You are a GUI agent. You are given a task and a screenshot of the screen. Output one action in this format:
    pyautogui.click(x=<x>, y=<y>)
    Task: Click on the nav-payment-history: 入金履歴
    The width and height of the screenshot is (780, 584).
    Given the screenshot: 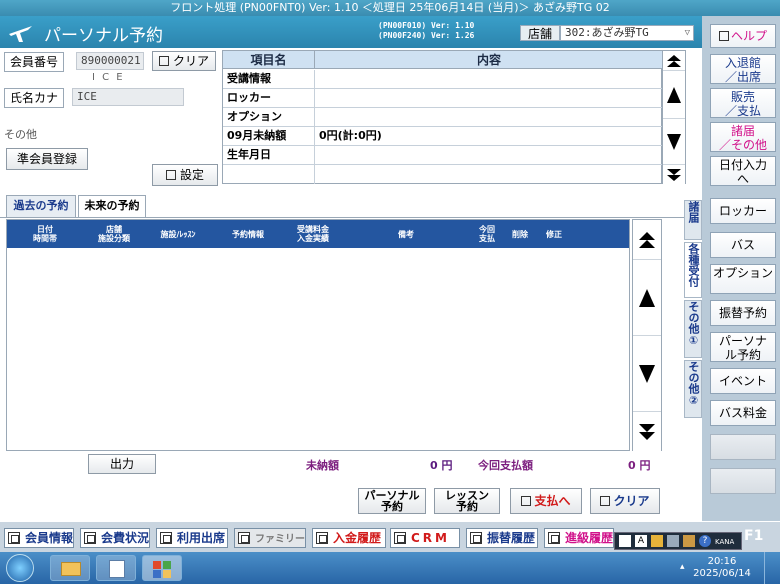 What is the action you would take?
    pyautogui.click(x=349, y=538)
    